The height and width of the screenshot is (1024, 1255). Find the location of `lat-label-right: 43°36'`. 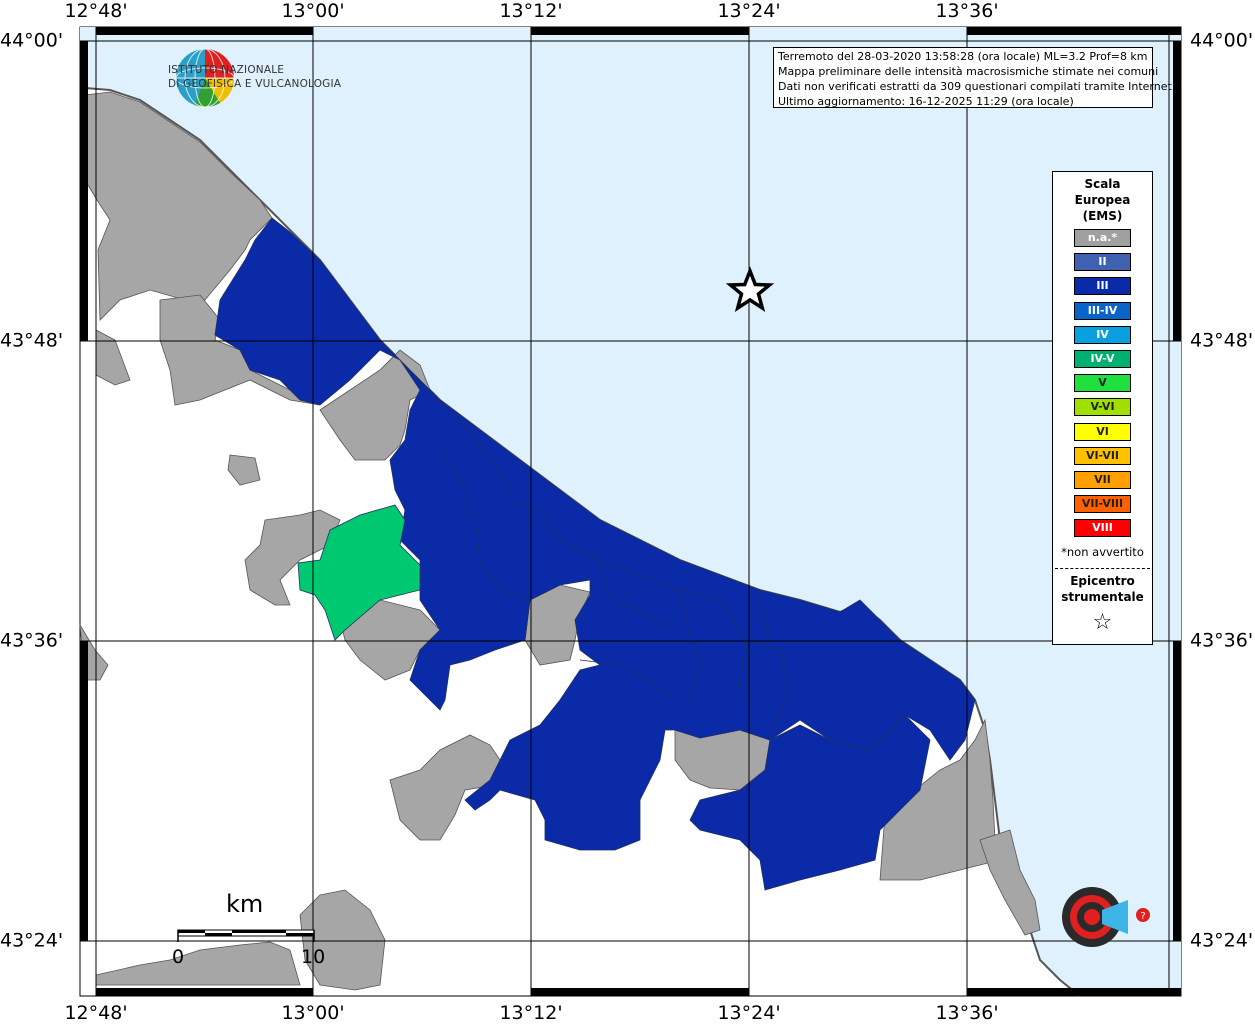

lat-label-right: 43°36' is located at coordinates (1222, 640).